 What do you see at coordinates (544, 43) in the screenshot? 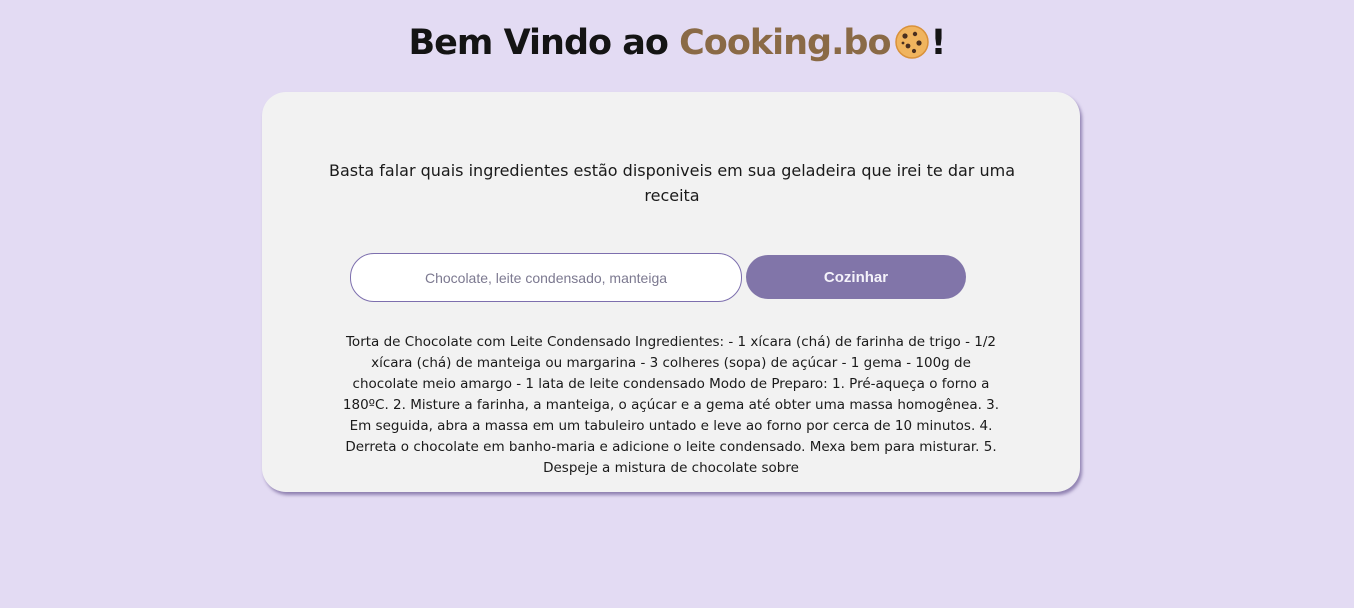
I see `title-prefix: Bem Vindo ao` at bounding box center [544, 43].